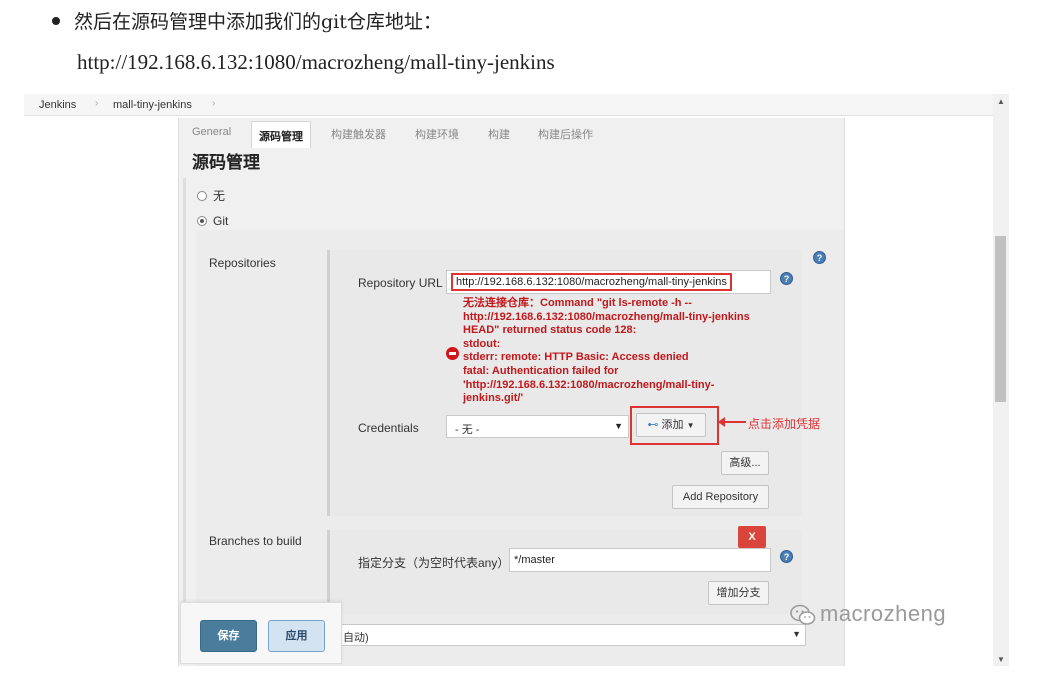 The height and width of the screenshot is (680, 1043). I want to click on watermark: macrozheng, so click(868, 614).